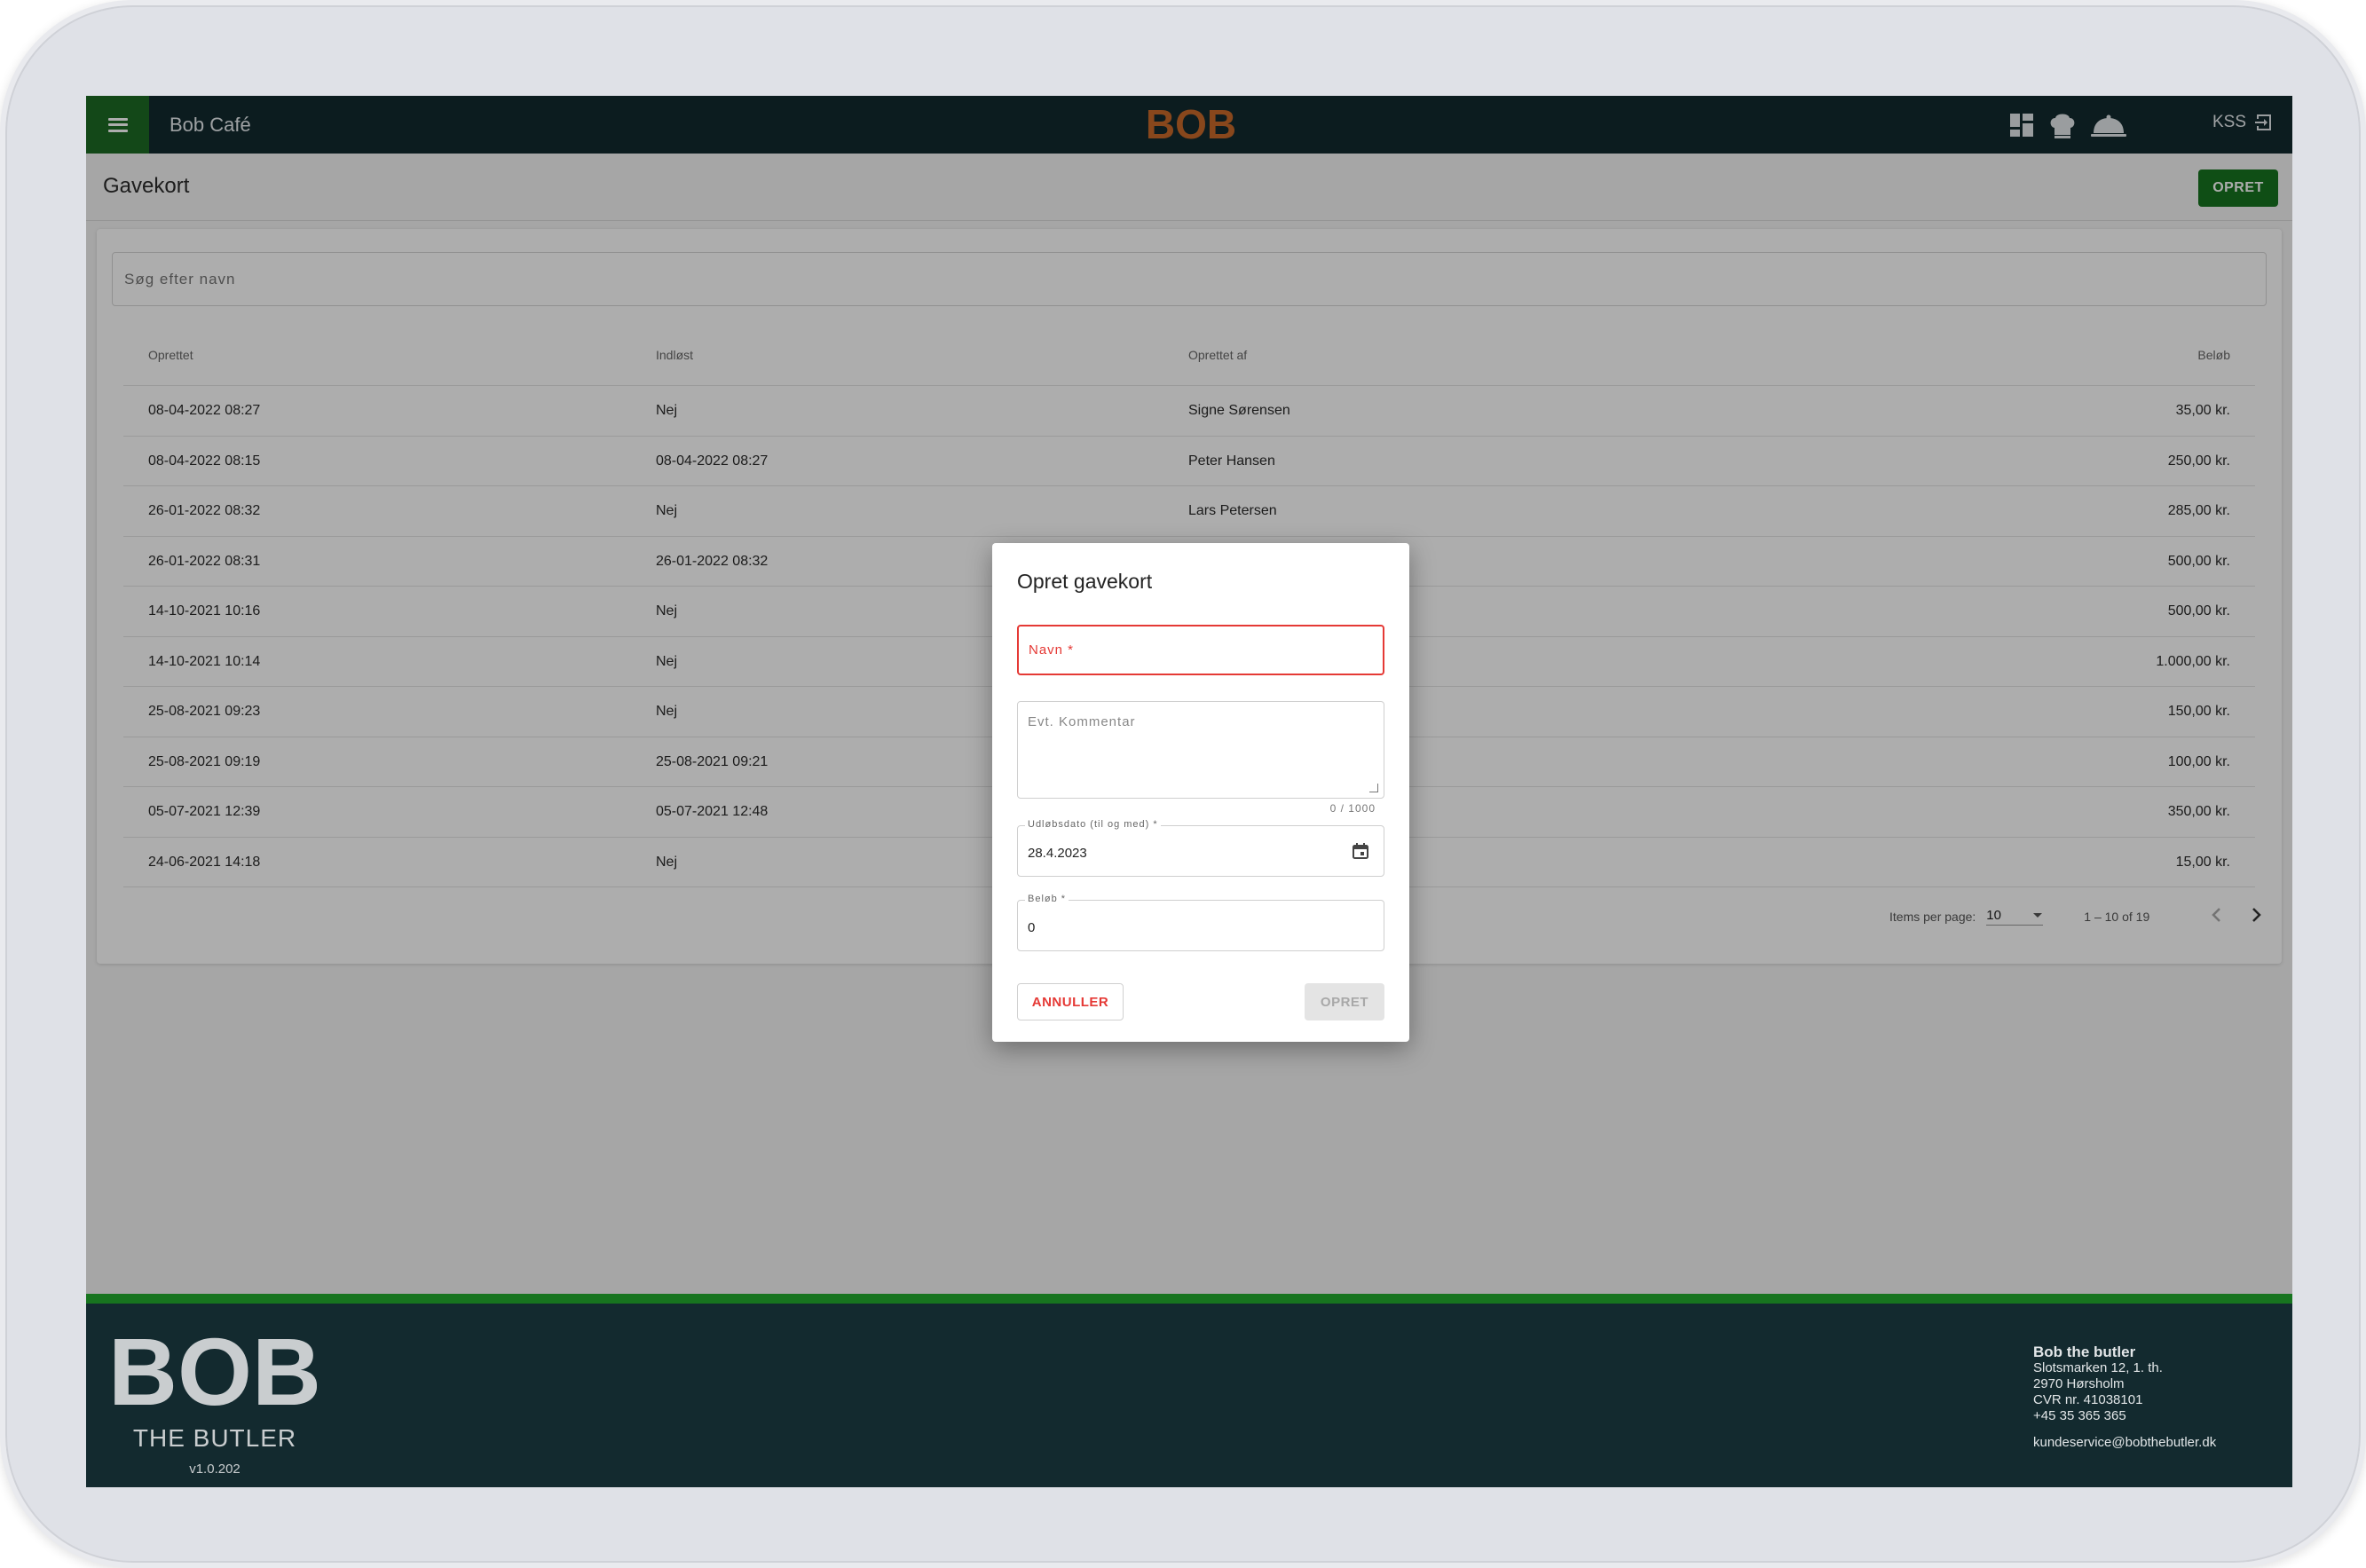 Image resolution: width=2366 pixels, height=1568 pixels. Describe the element at coordinates (1200, 750) in the screenshot. I see `comment-textarea: Evt. Kommentar` at that location.